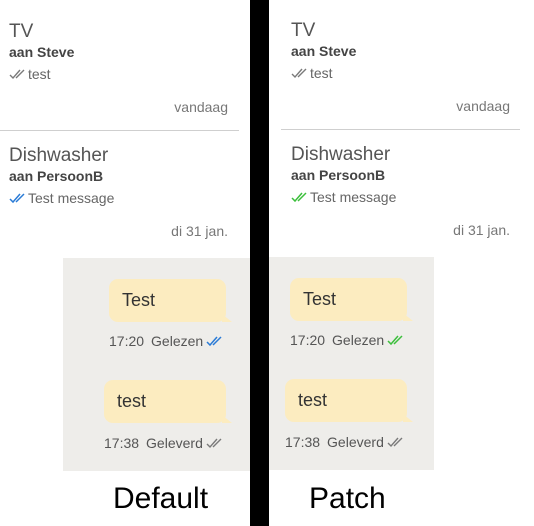 This screenshot has height=526, width=534. Describe the element at coordinates (259, 263) in the screenshot. I see `panel-divider` at that location.